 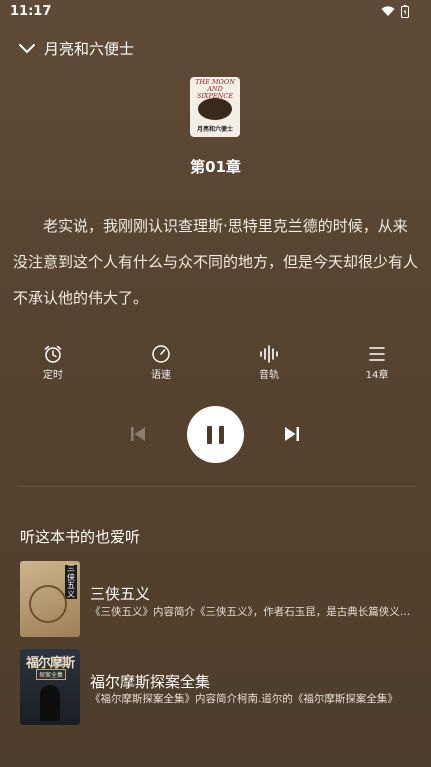 I want to click on recommend-desc: 《福尔摩斯探案全集》内容简介柯南.道尔的《福尔摩斯探案全集》, so click(x=244, y=699).